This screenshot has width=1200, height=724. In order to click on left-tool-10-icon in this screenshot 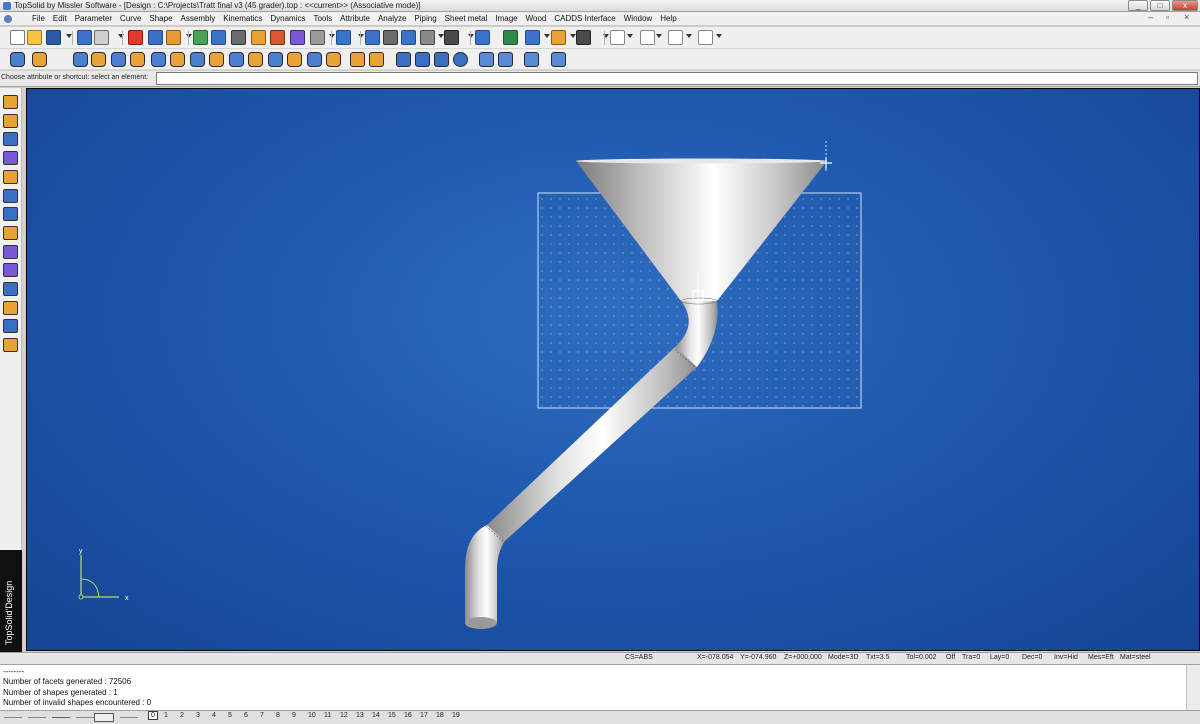, I will do `click(10, 270)`.